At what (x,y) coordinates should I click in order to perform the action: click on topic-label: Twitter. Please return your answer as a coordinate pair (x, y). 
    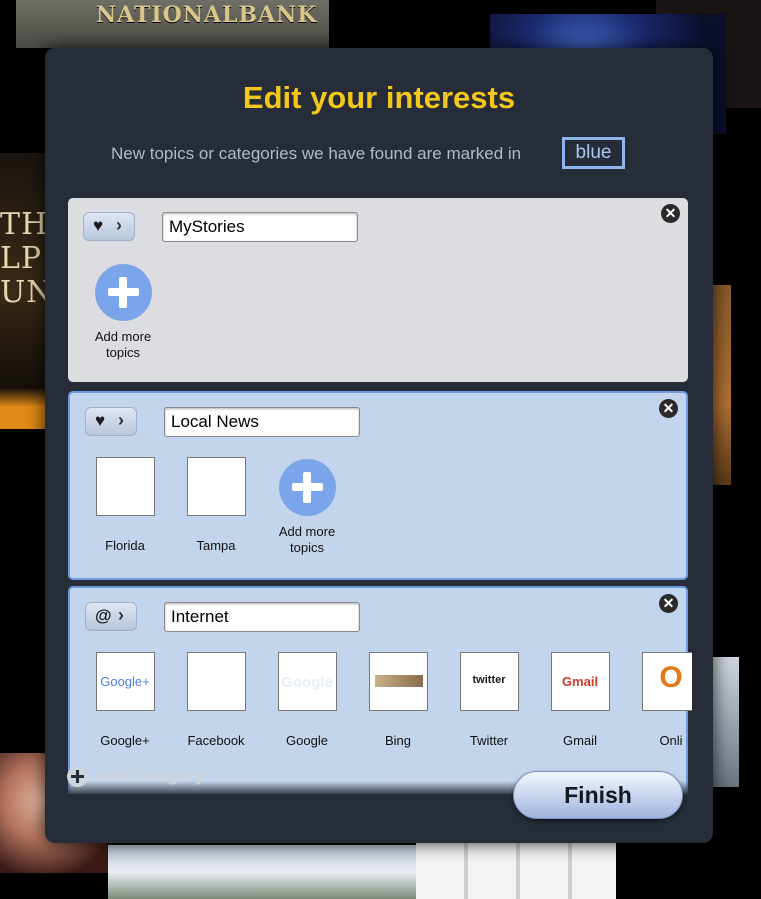
    Looking at the image, I should click on (489, 740).